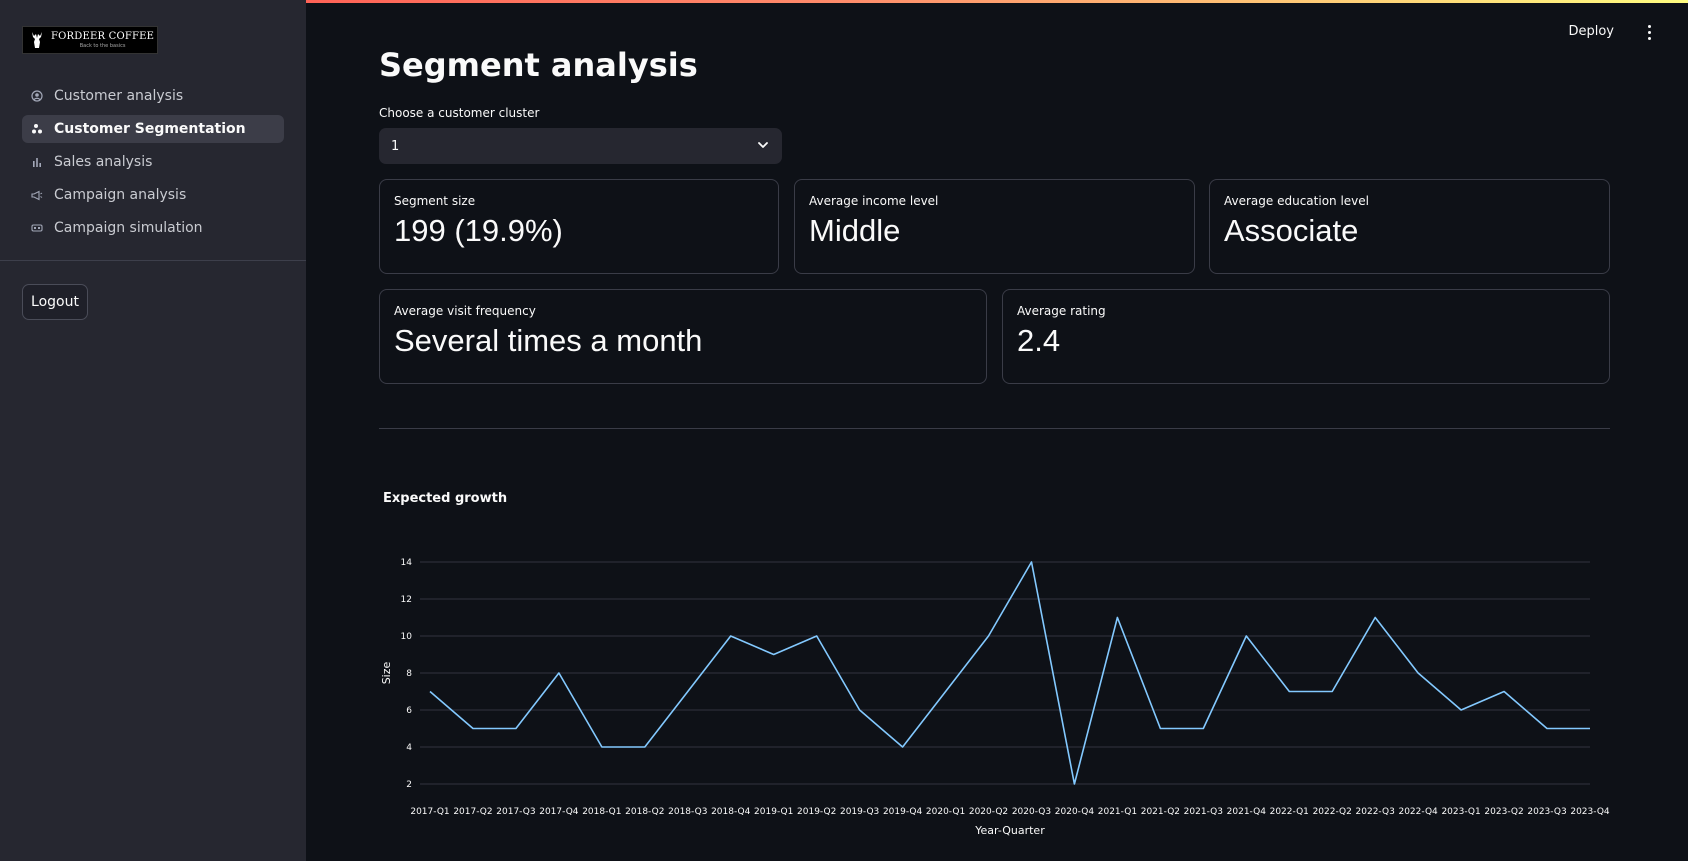  Describe the element at coordinates (128, 228) in the screenshot. I see `sidebar-item-label: Campaign simulation` at that location.